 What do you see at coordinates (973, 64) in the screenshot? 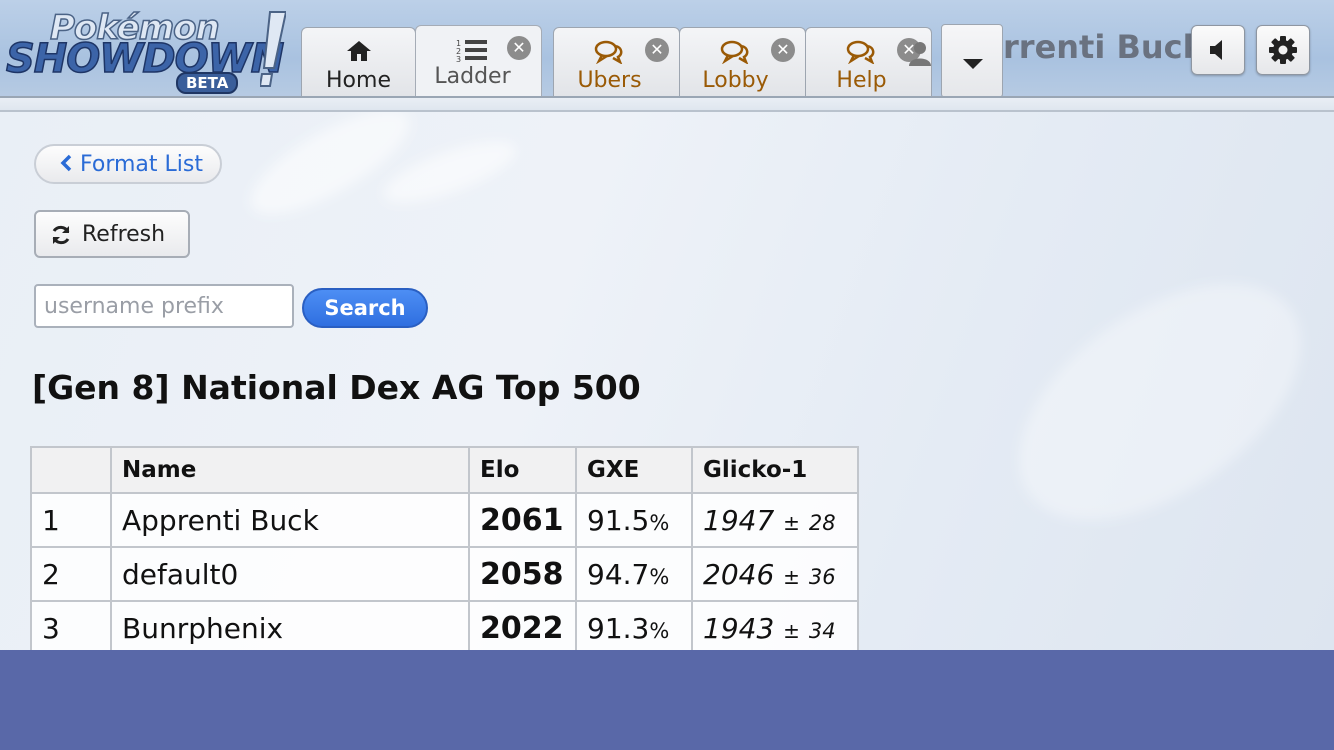
I see `caret-down-icon` at bounding box center [973, 64].